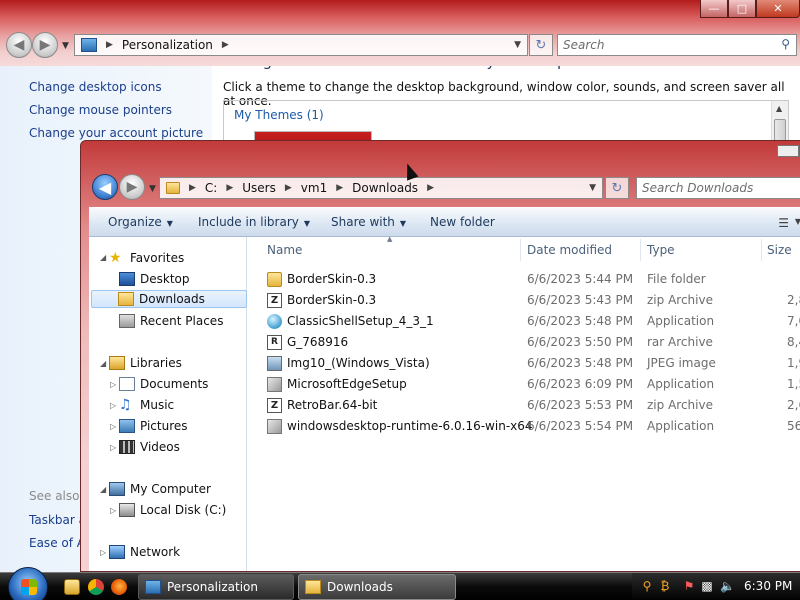 This screenshot has width=800, height=600. What do you see at coordinates (145, 363) in the screenshot?
I see `nav-libraries: Libraries` at bounding box center [145, 363].